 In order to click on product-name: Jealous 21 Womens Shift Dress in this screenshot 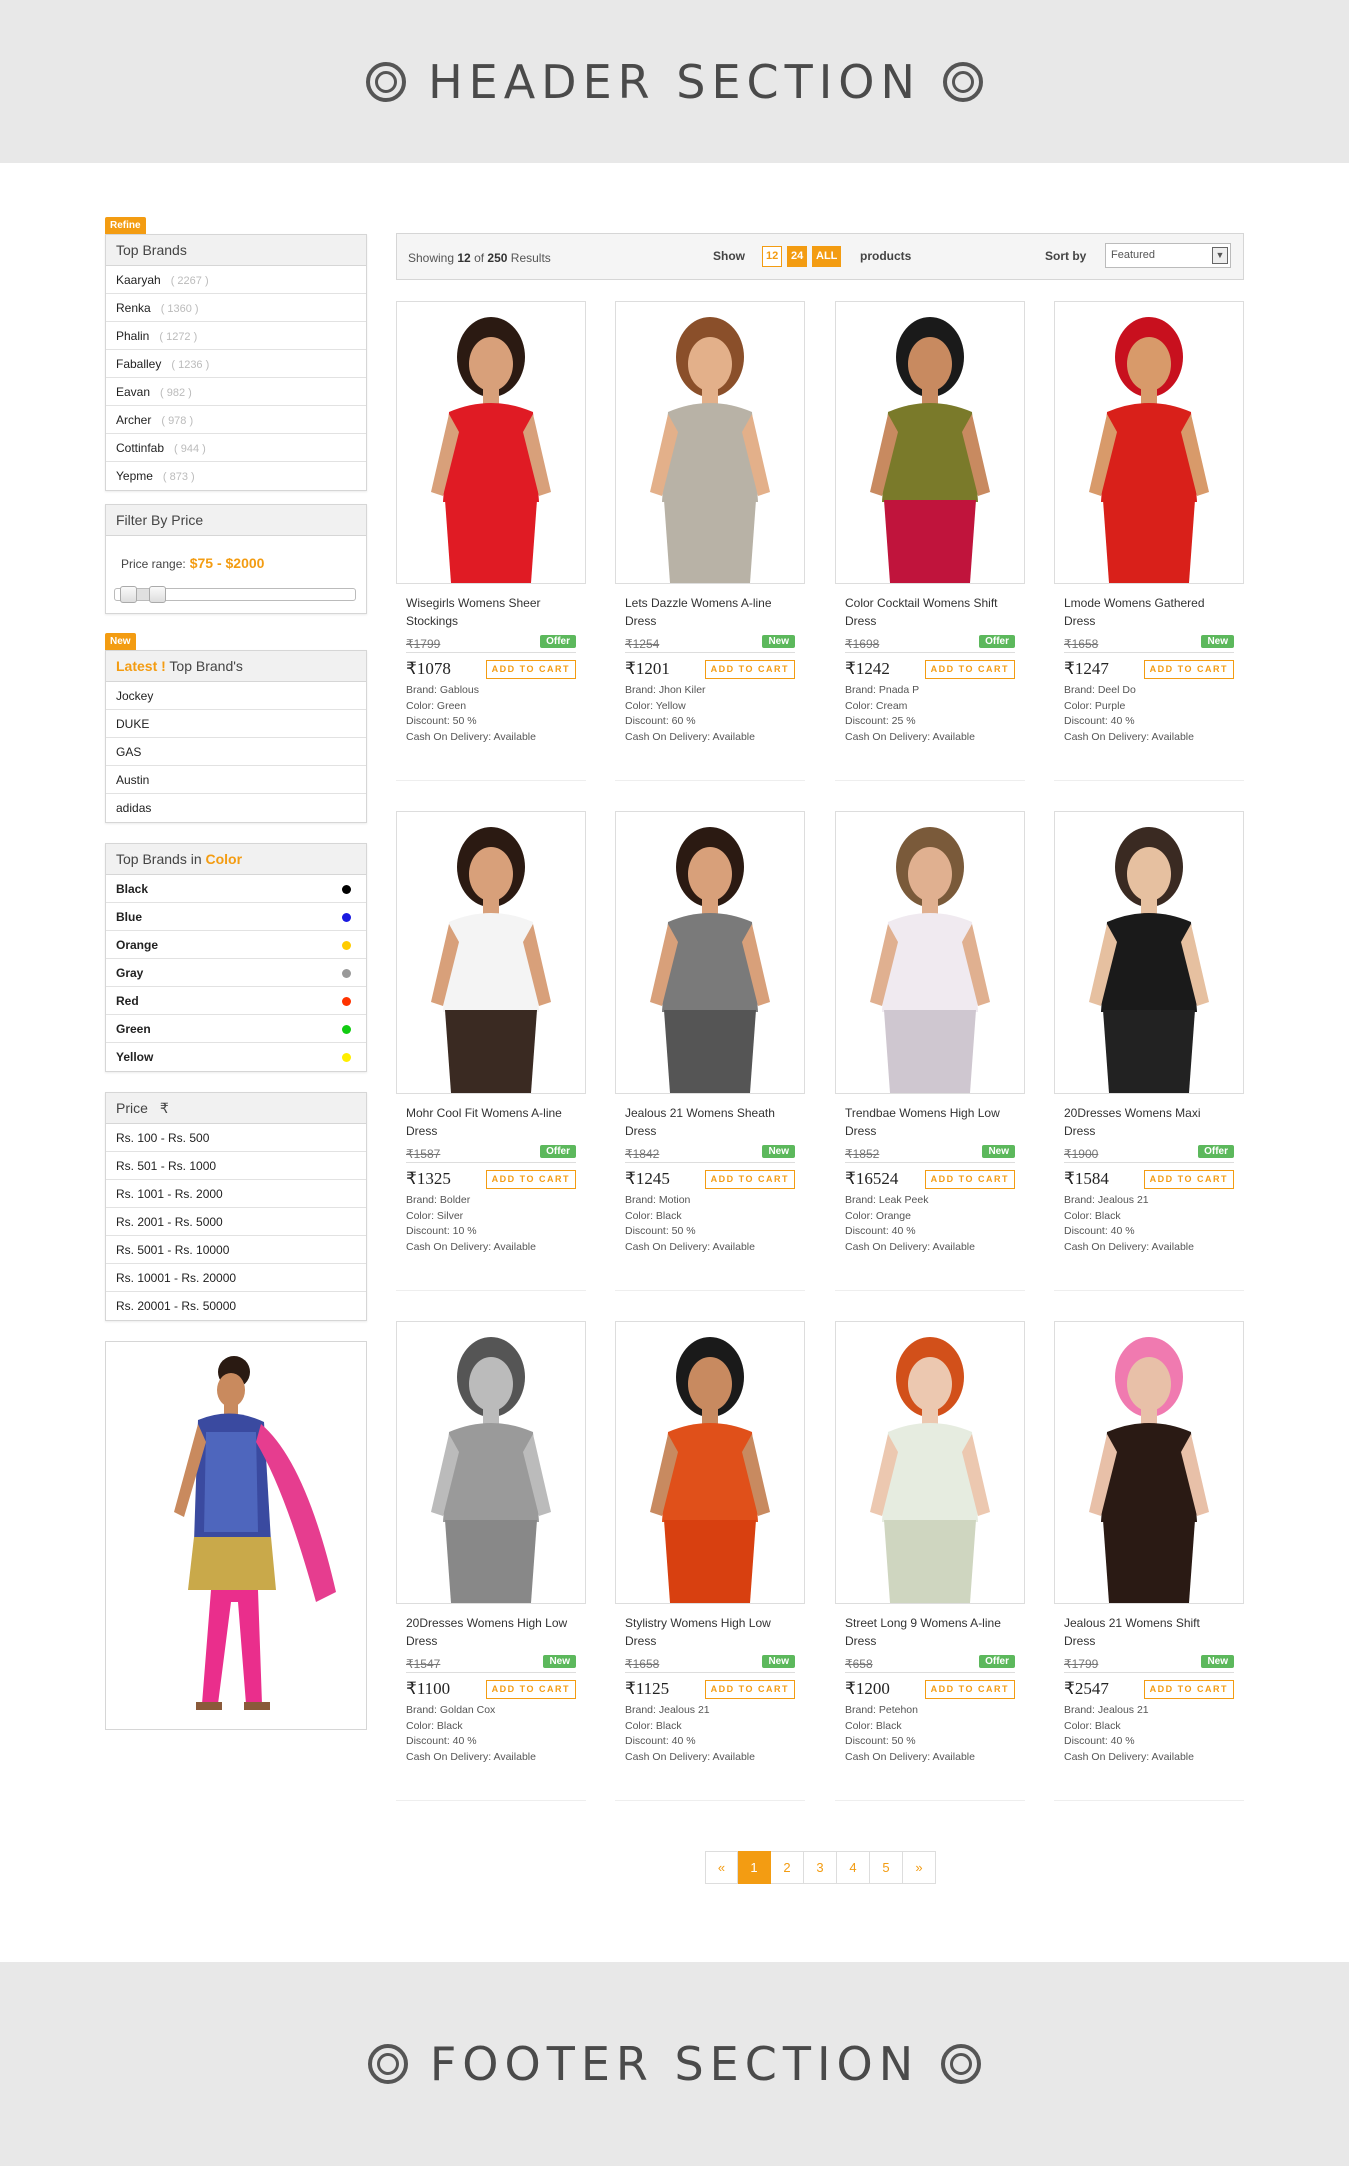, I will do `click(1149, 1632)`.